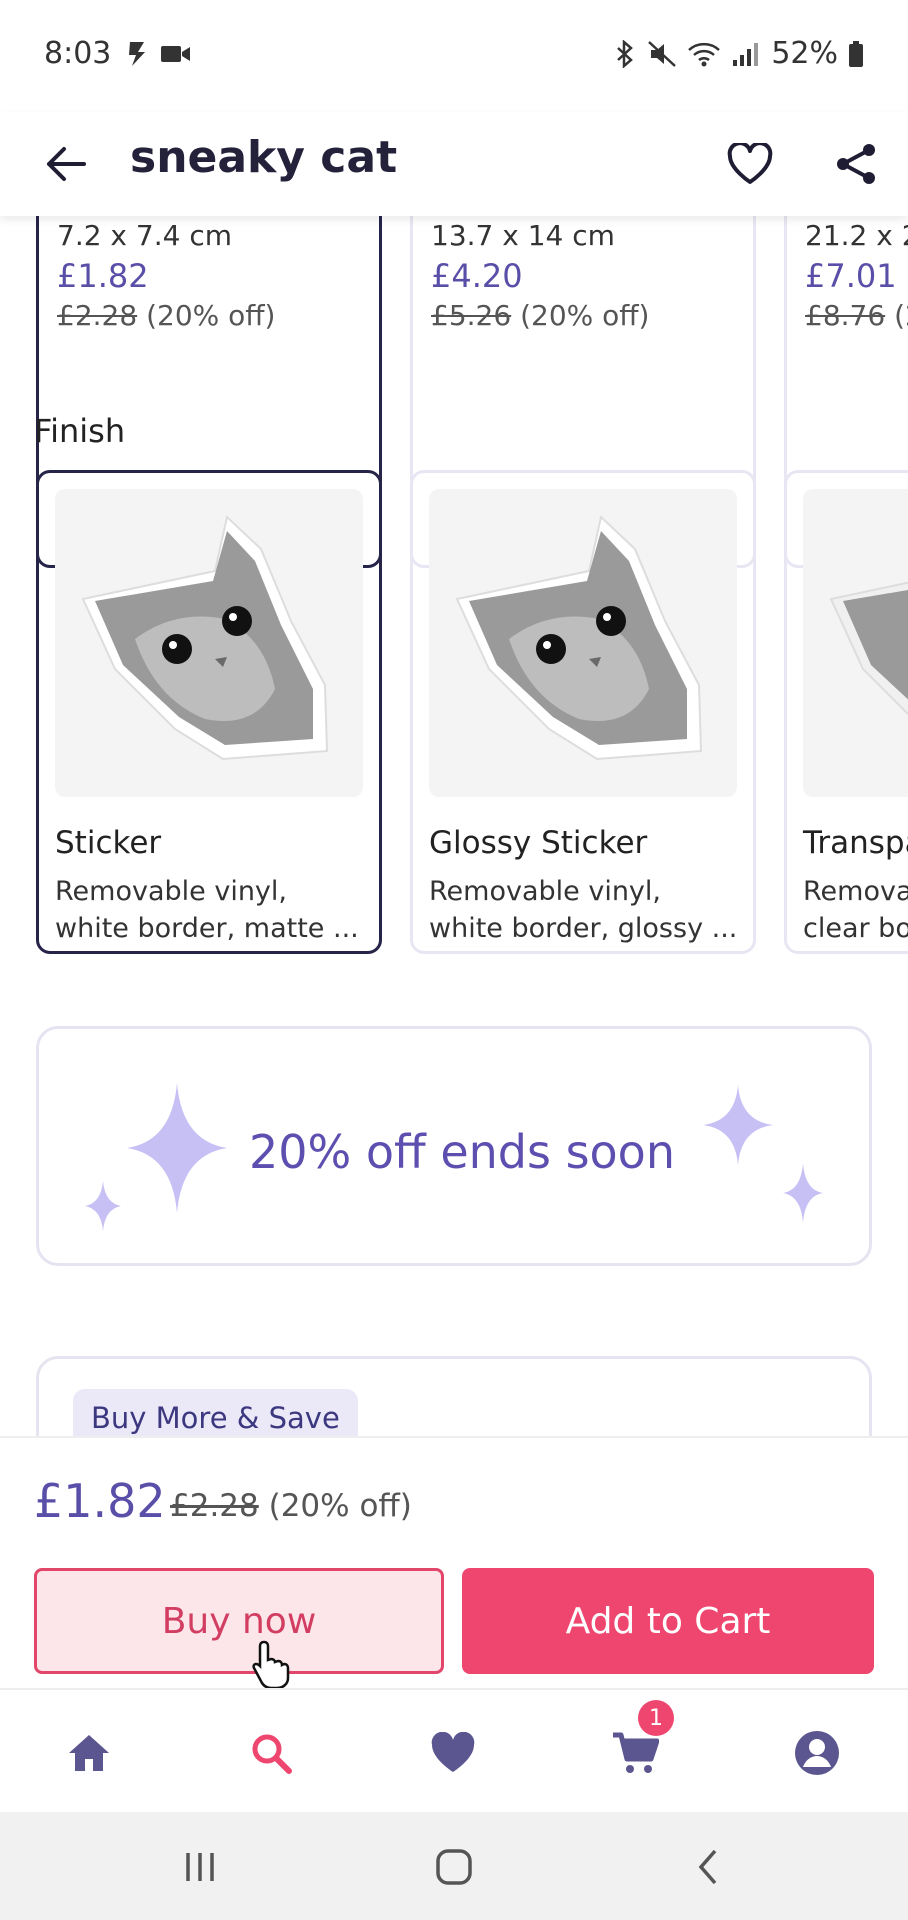 The image size is (908, 1920). What do you see at coordinates (108, 843) in the screenshot?
I see `finish-name: Sticker` at bounding box center [108, 843].